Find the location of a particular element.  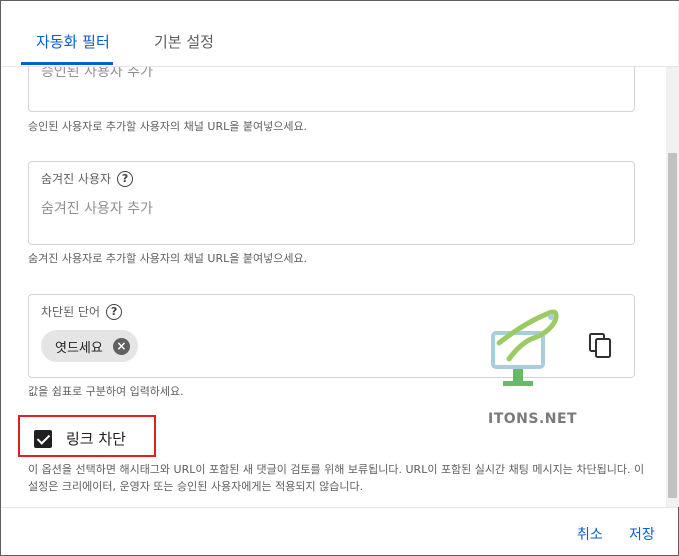

hidden-users-placeholder: 숨겨진 사용자 추가 is located at coordinates (97, 209).